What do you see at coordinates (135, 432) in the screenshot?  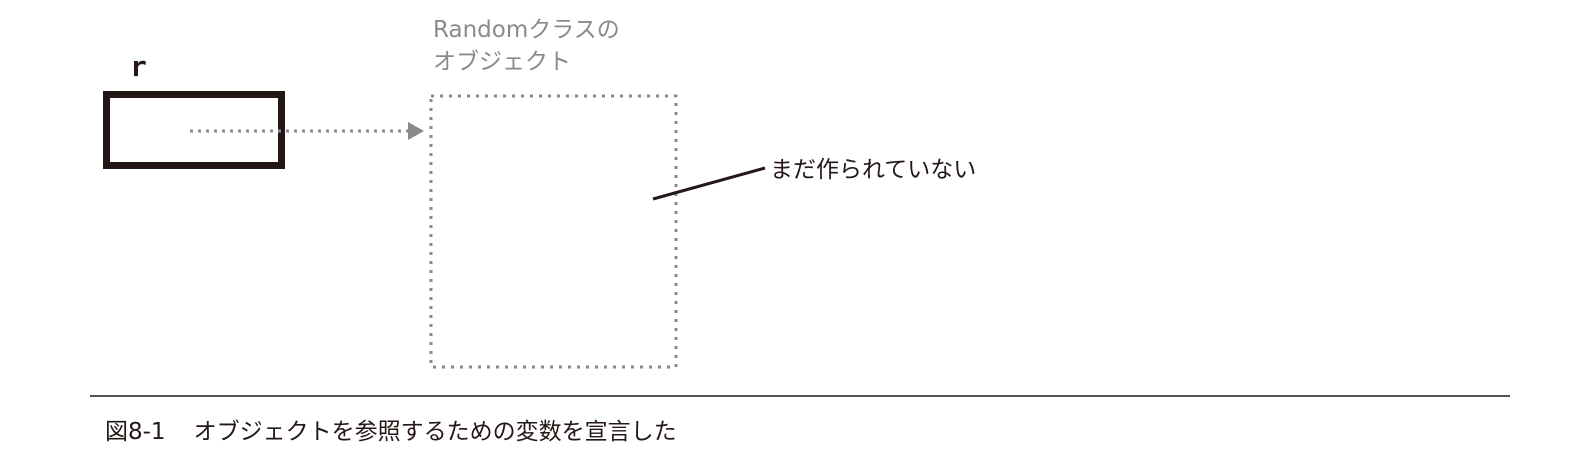 I see `figure-number: 図8-1` at bounding box center [135, 432].